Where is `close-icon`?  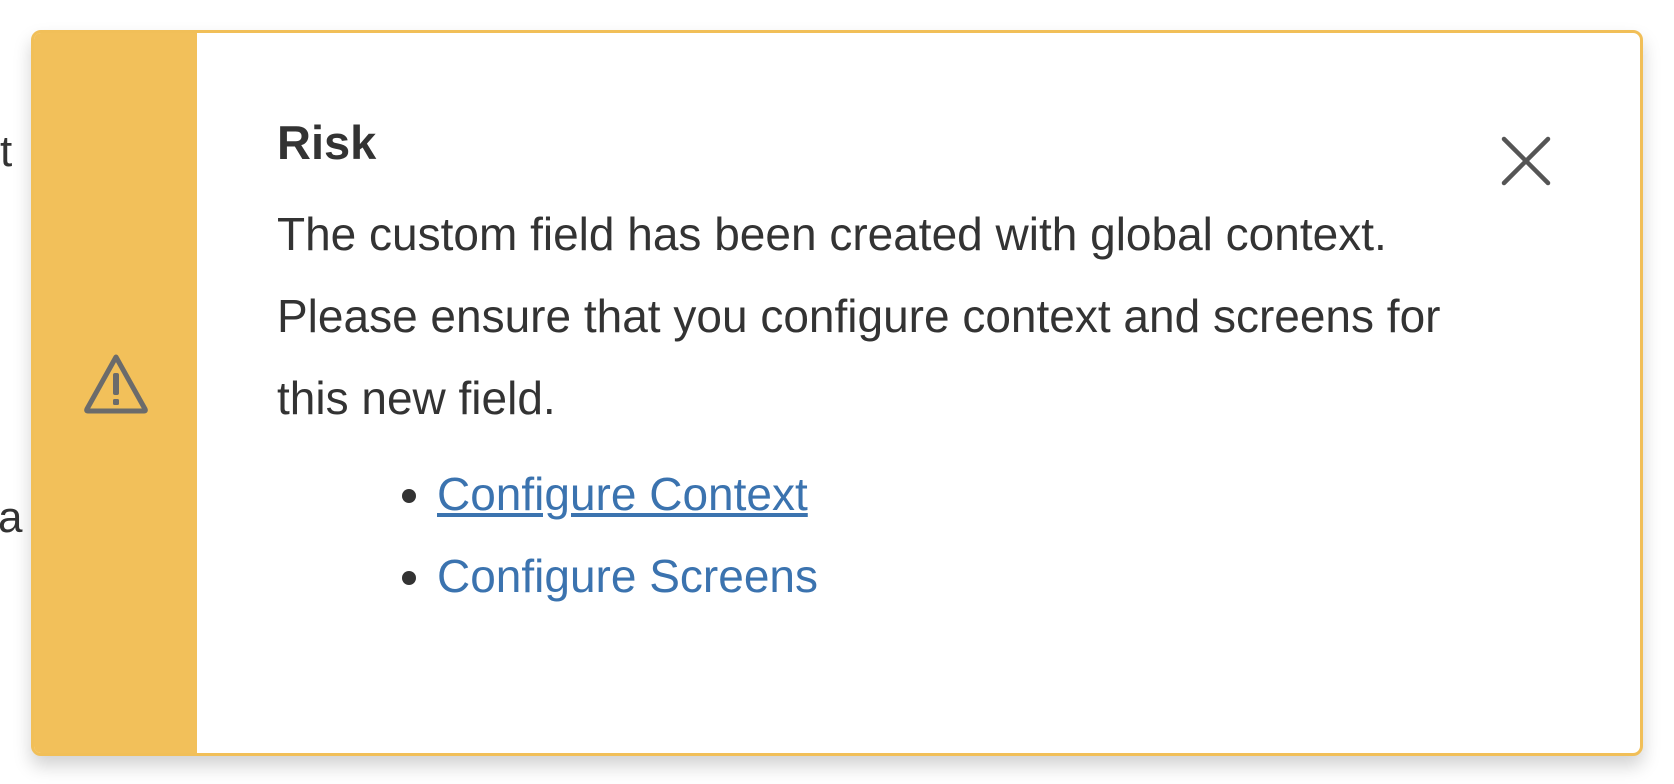
close-icon is located at coordinates (1526, 161).